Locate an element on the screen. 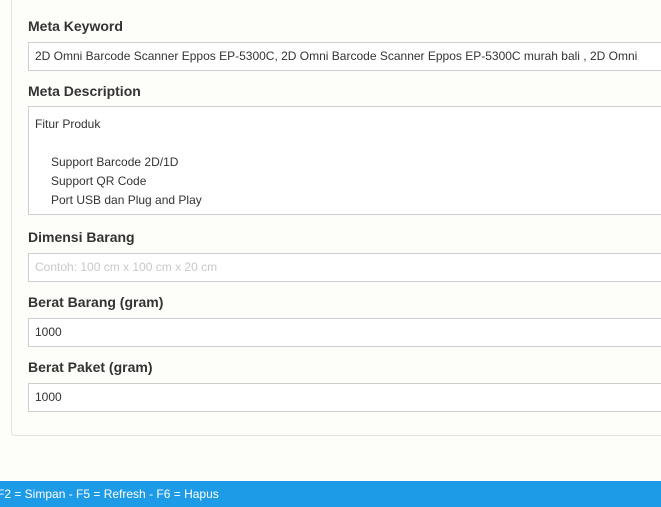  dimensi-barang-input: Contoh: 100 cm x 100 cm x 20 cm is located at coordinates (344, 267).